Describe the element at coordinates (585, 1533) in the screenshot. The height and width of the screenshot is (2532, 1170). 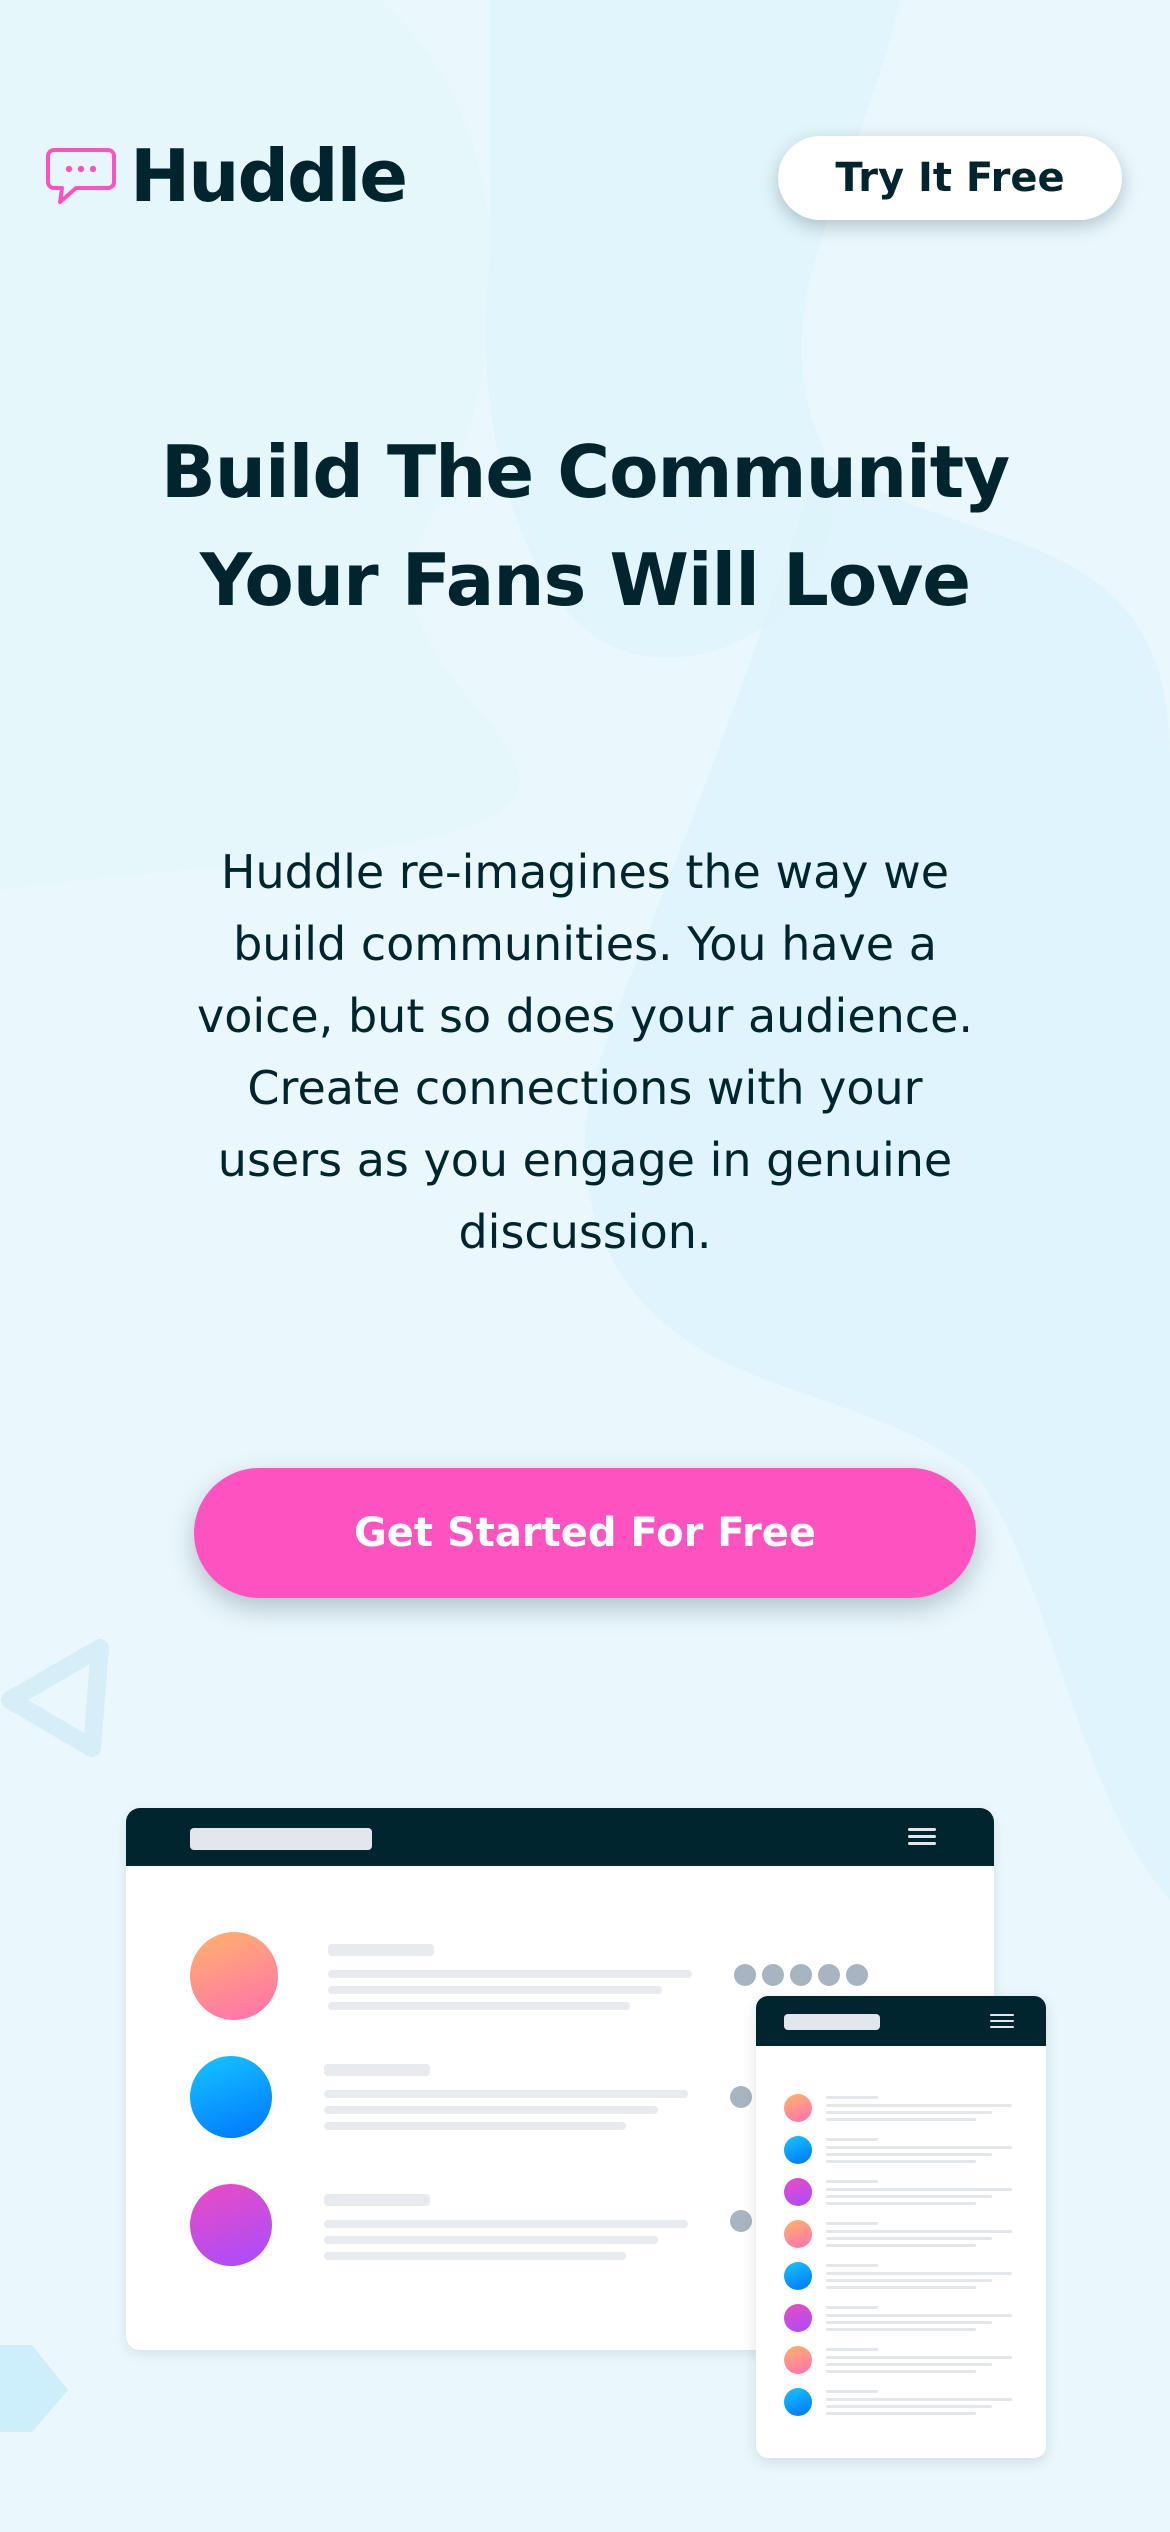
I see `get-started-button: Get Started For Free` at that location.